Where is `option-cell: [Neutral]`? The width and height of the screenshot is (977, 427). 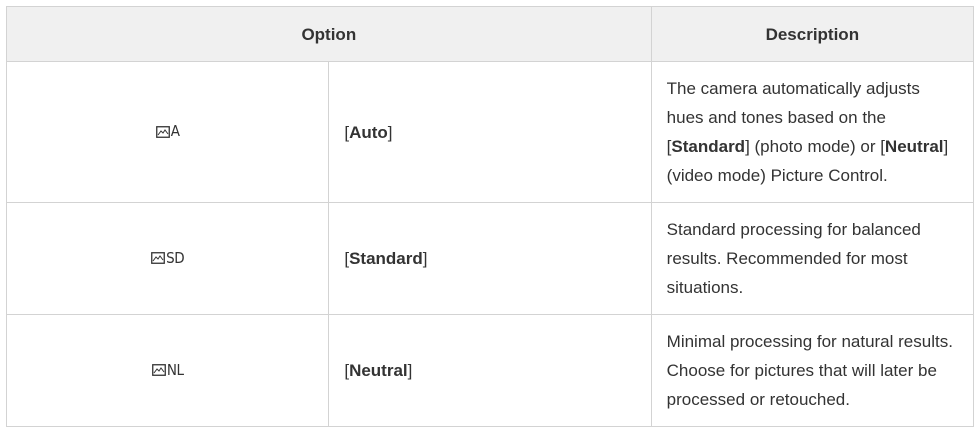
option-cell: [Neutral] is located at coordinates (490, 370).